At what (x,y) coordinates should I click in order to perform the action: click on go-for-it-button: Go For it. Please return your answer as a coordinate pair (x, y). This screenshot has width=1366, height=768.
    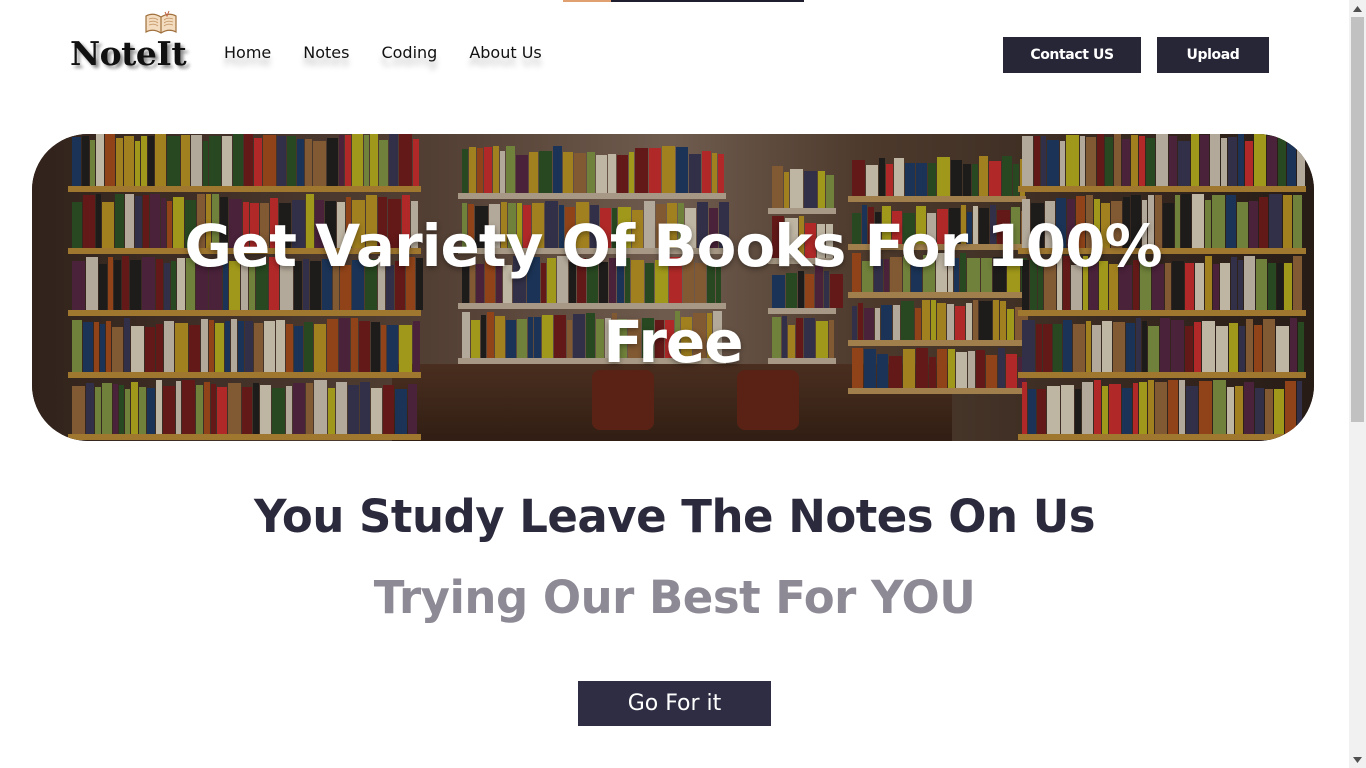
    Looking at the image, I should click on (674, 703).